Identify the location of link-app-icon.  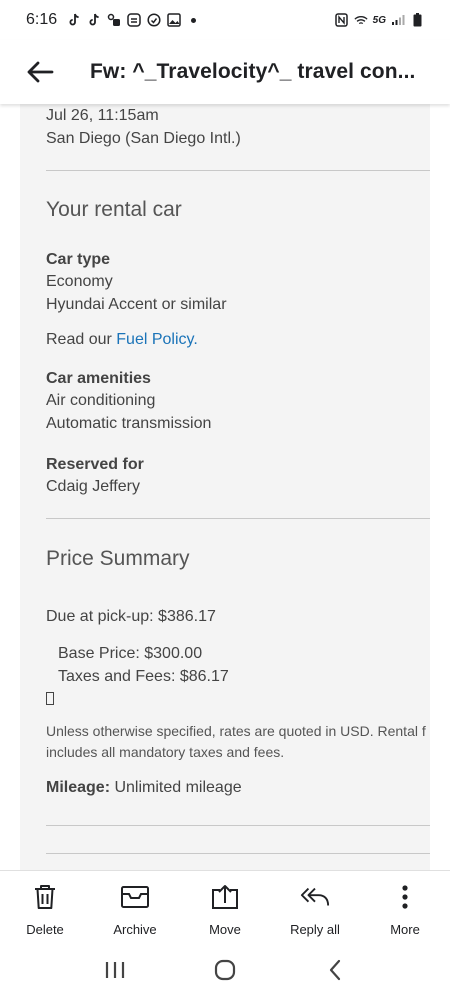
(114, 20).